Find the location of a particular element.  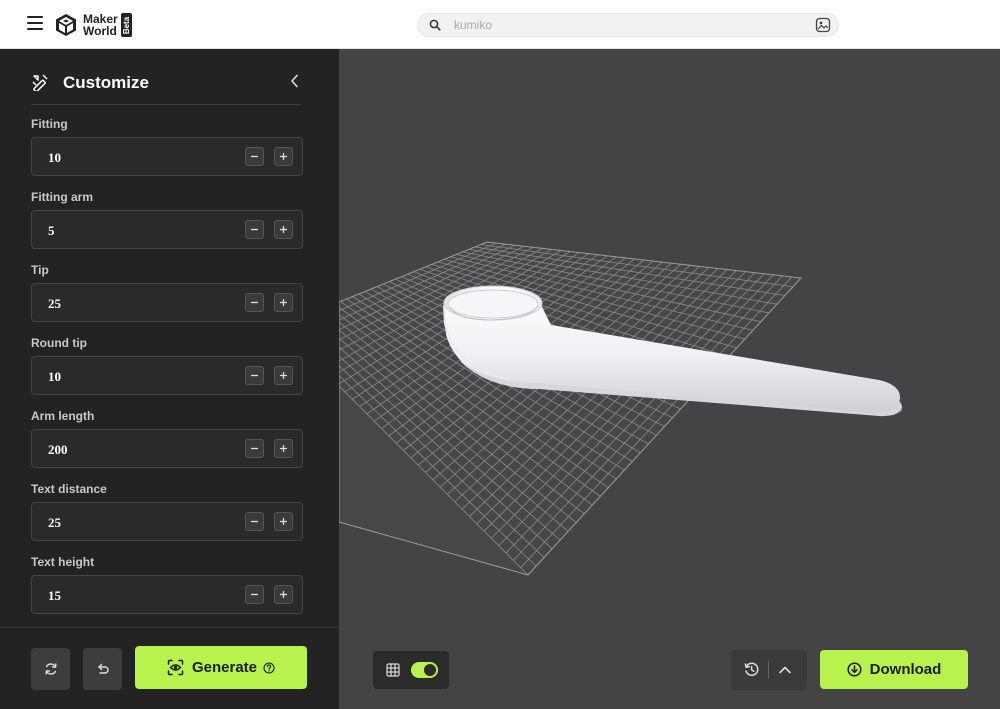

param-text-height: Text height 15 is located at coordinates (167, 584).